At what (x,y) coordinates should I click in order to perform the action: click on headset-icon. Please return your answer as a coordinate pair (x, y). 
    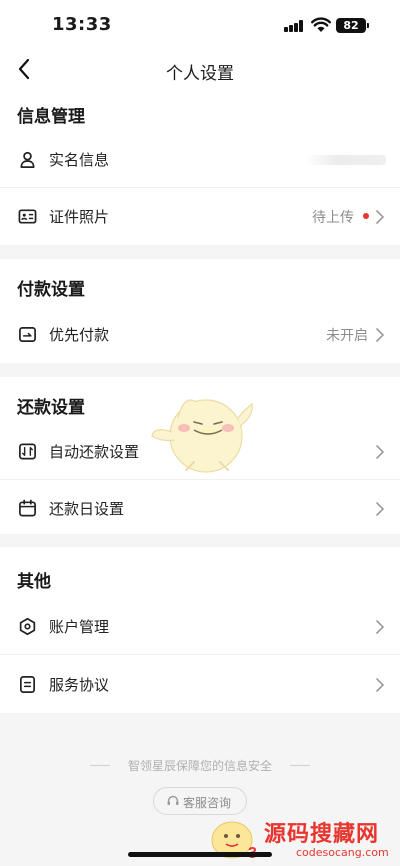
    Looking at the image, I should click on (173, 800).